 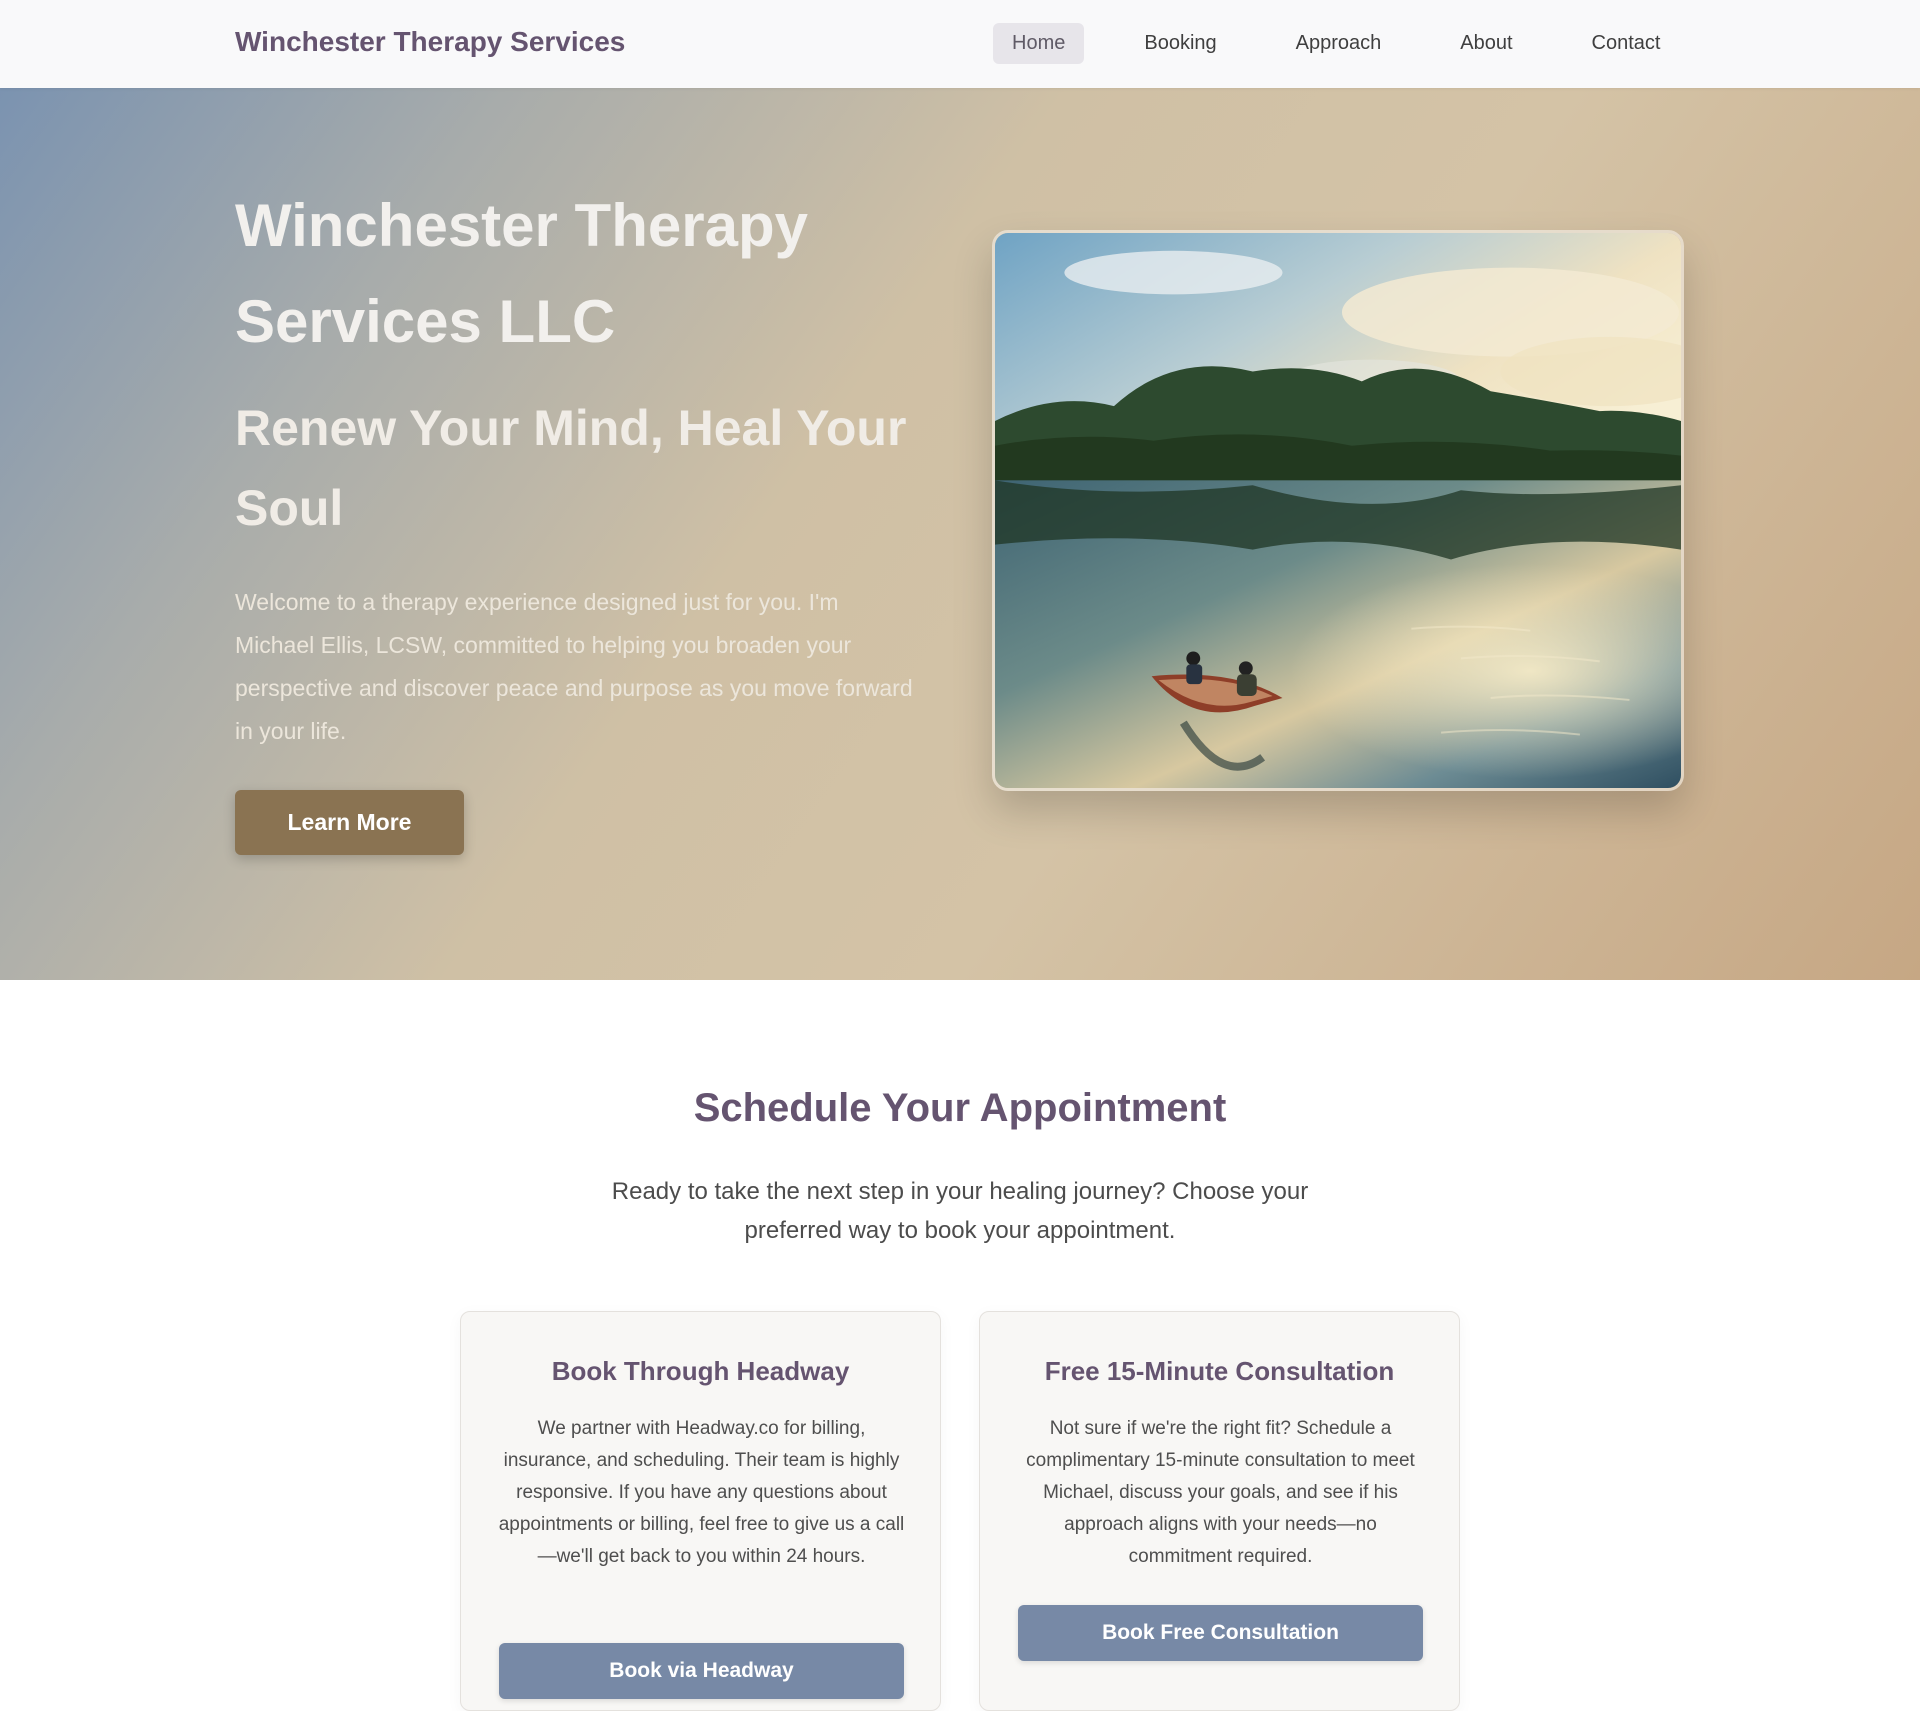 I want to click on book-headway-button: Book via Headway, so click(x=701, y=1671).